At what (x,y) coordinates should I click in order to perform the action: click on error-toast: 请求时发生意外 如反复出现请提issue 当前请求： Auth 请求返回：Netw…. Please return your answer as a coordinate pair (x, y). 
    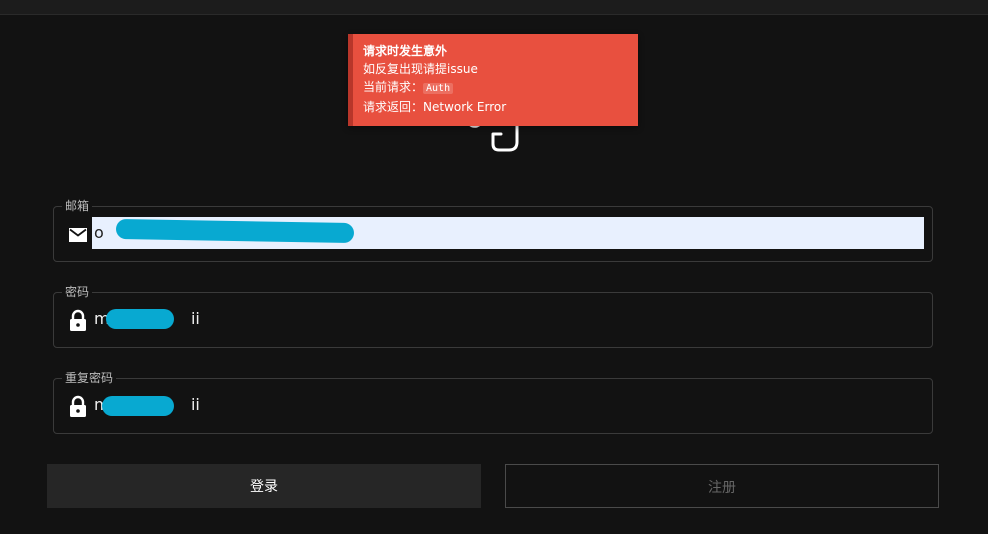
    Looking at the image, I should click on (493, 80).